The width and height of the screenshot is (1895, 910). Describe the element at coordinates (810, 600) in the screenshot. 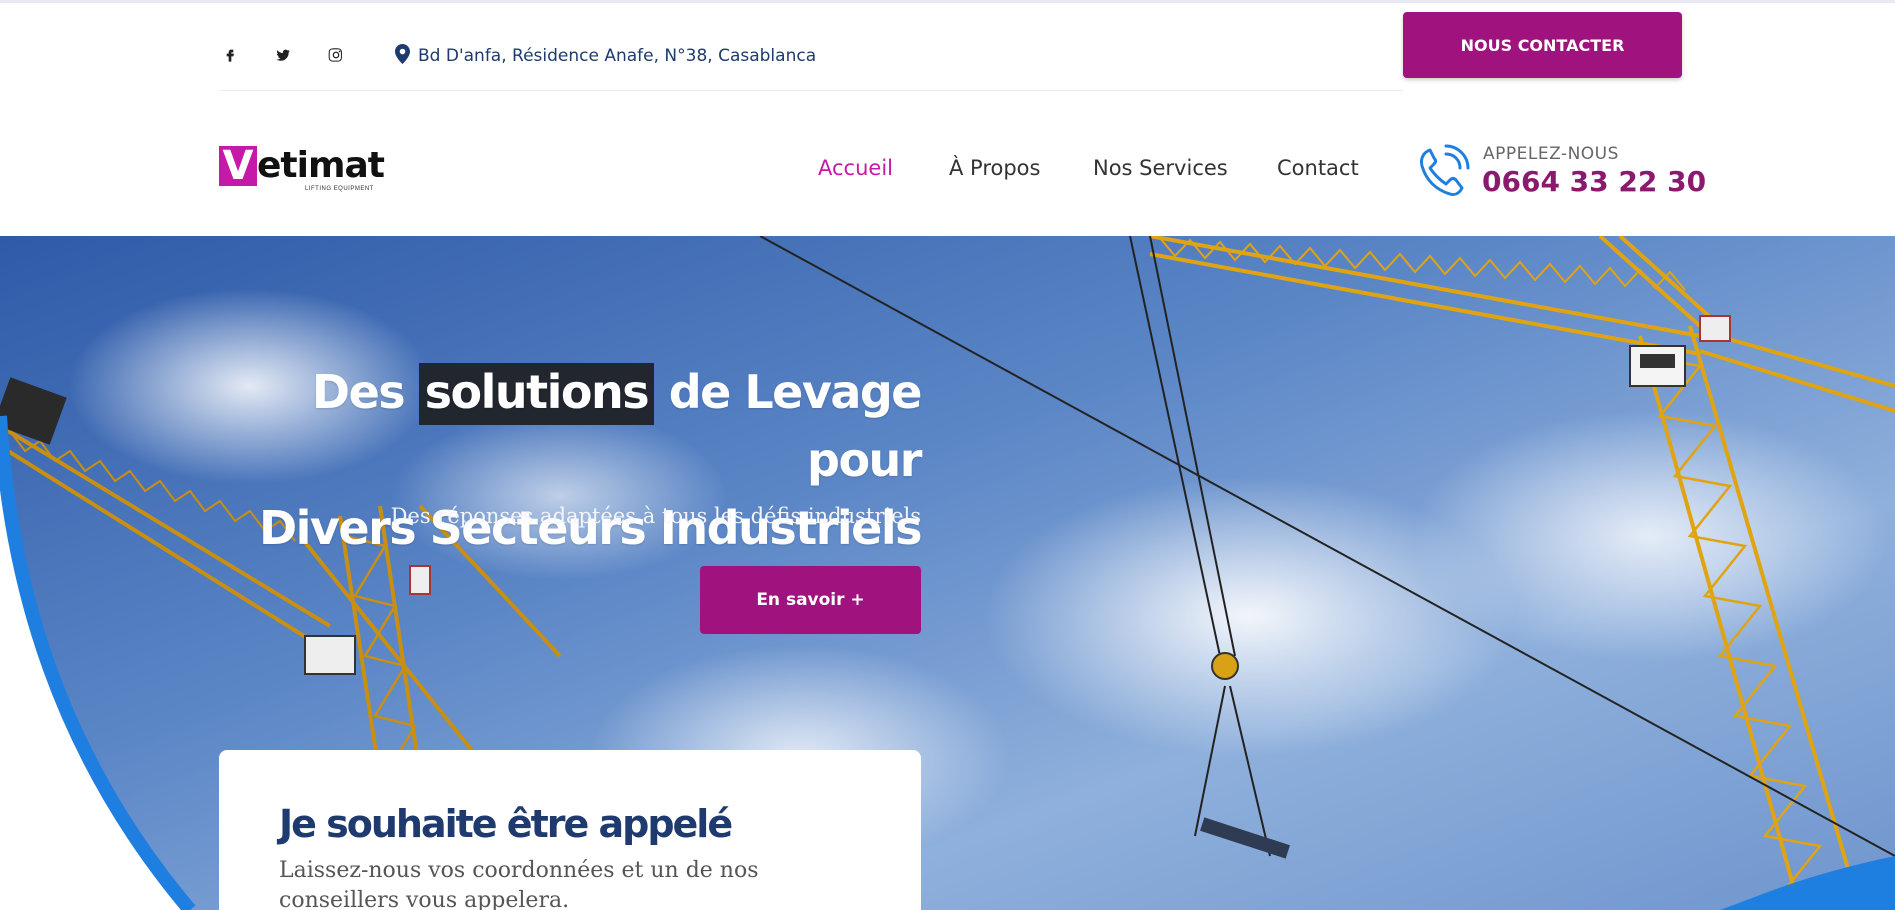

I see `learn-more-button: En savoir +` at that location.